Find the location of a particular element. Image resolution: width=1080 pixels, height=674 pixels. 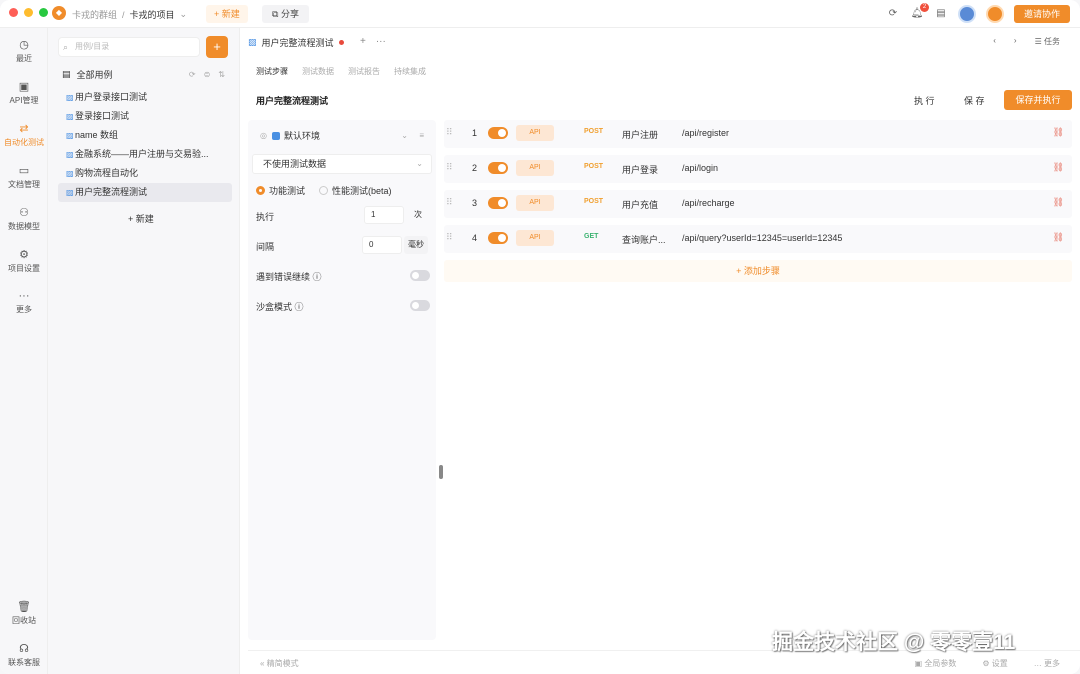

filter-icon: ⊜ is located at coordinates (207, 74).